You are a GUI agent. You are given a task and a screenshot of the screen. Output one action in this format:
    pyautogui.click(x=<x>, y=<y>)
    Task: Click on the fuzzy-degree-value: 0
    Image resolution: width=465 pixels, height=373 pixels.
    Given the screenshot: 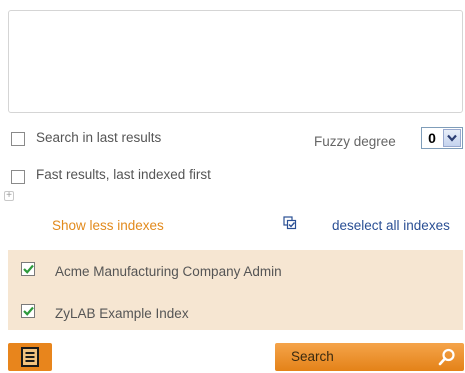 What is the action you would take?
    pyautogui.click(x=432, y=138)
    